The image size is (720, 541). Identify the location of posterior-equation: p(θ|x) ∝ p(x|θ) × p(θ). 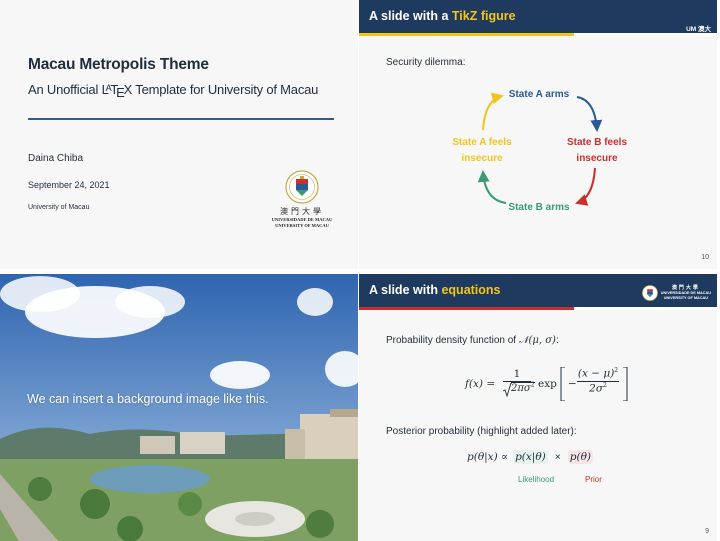
(530, 457).